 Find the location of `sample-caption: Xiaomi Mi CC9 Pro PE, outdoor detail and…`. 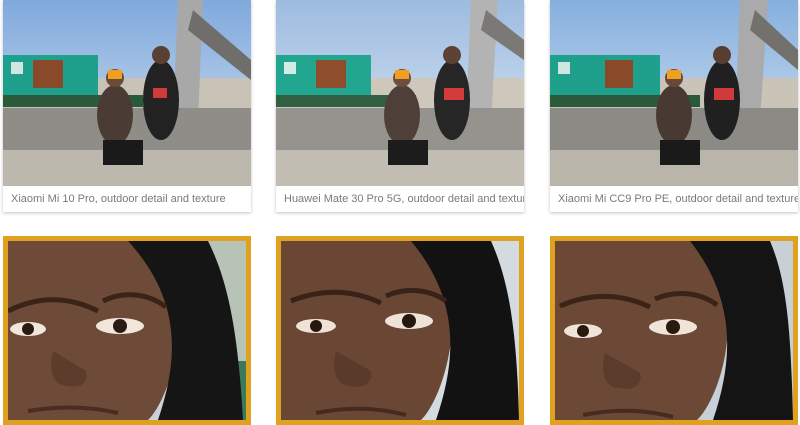

sample-caption: Xiaomi Mi CC9 Pro PE, outdoor detail and… is located at coordinates (678, 199).